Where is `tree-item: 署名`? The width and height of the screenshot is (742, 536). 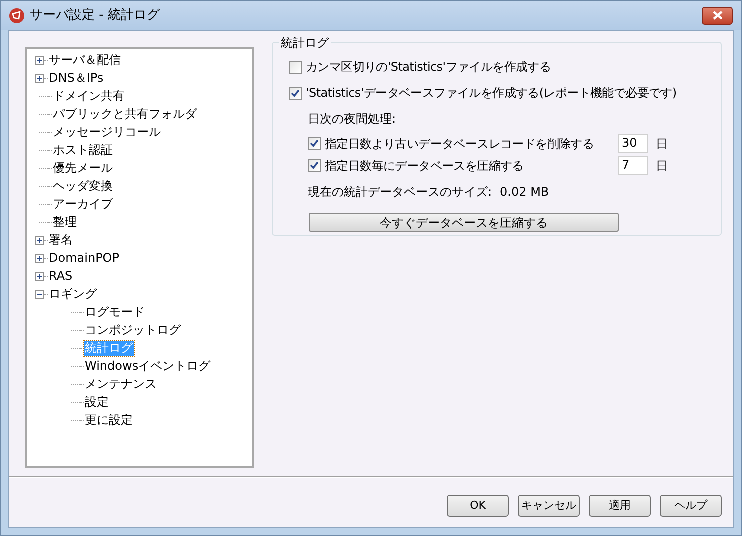 tree-item: 署名 is located at coordinates (61, 240).